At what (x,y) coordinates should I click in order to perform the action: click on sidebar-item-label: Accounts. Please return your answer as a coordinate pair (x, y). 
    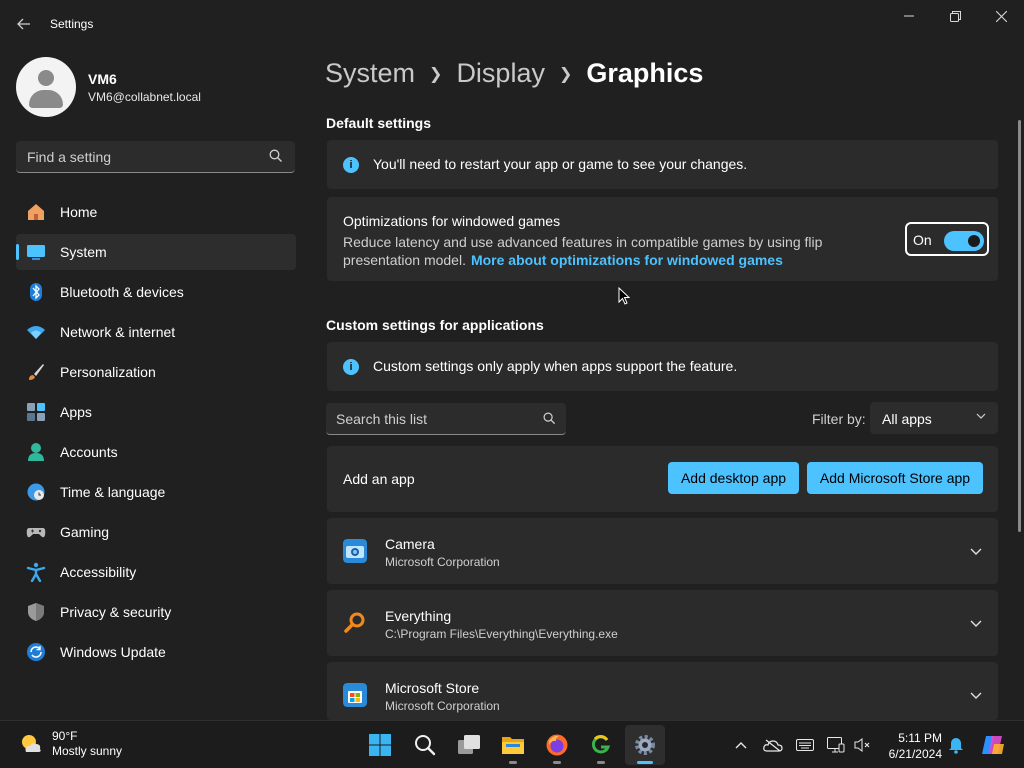
    Looking at the image, I should click on (89, 452).